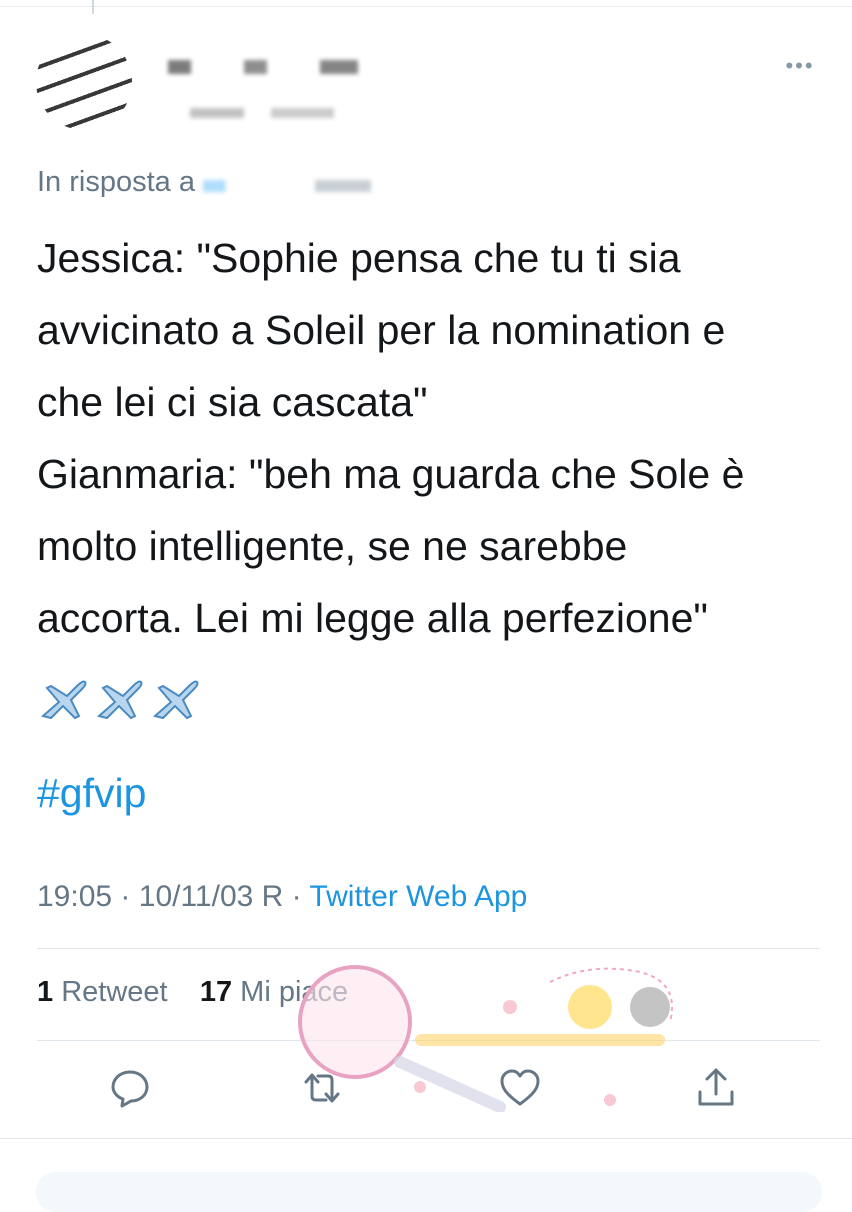 The height and width of the screenshot is (1212, 852). Describe the element at coordinates (93, 7) in the screenshot. I see `top-scroll-tick` at that location.